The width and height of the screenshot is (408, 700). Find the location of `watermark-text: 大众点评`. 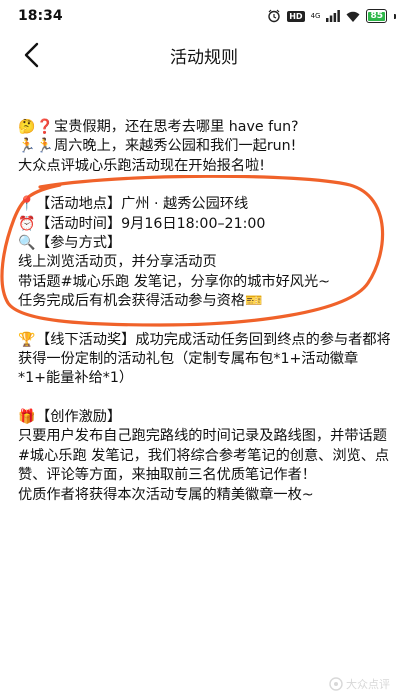

watermark-text: 大众点评 is located at coordinates (368, 684).